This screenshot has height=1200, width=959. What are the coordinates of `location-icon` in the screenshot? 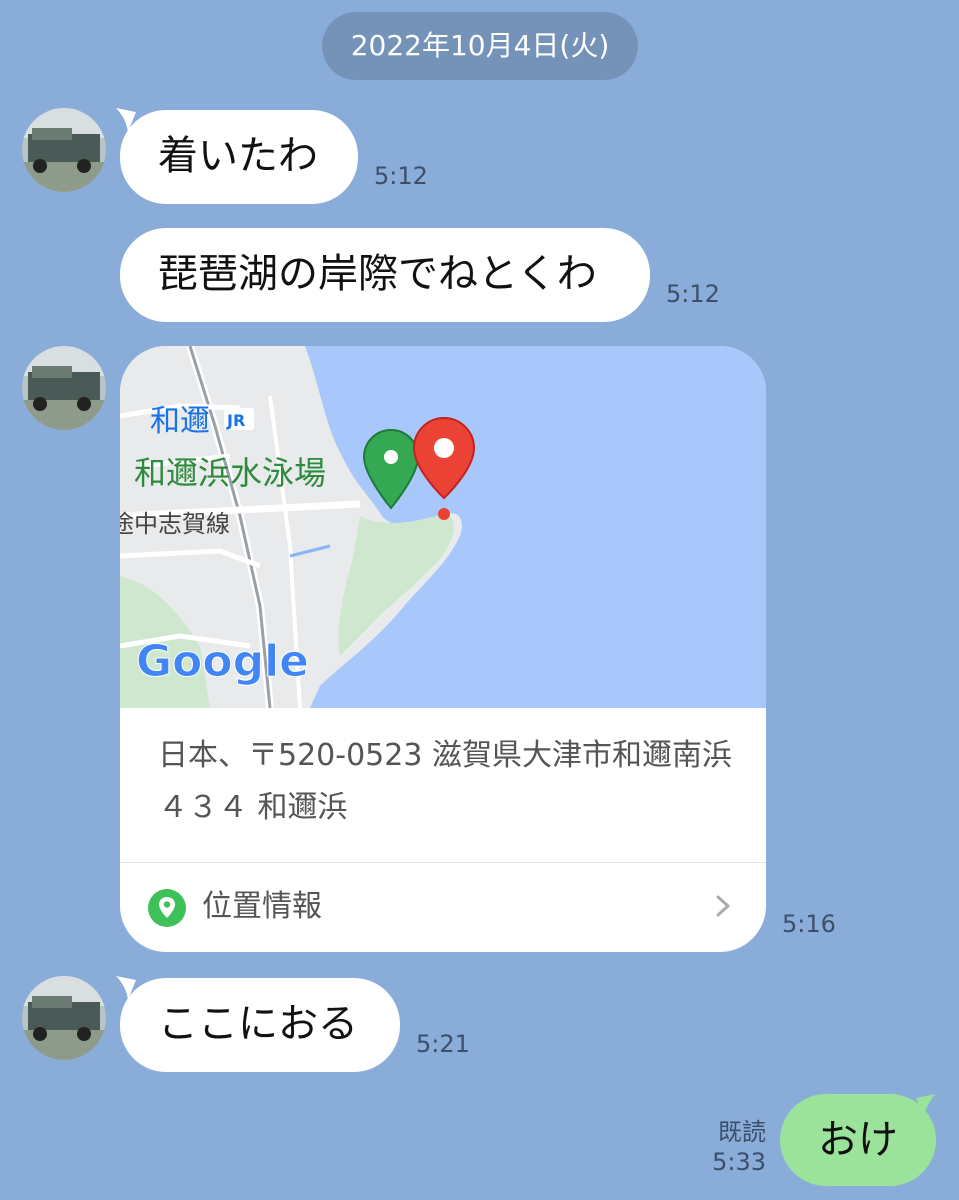 It's located at (167, 908).